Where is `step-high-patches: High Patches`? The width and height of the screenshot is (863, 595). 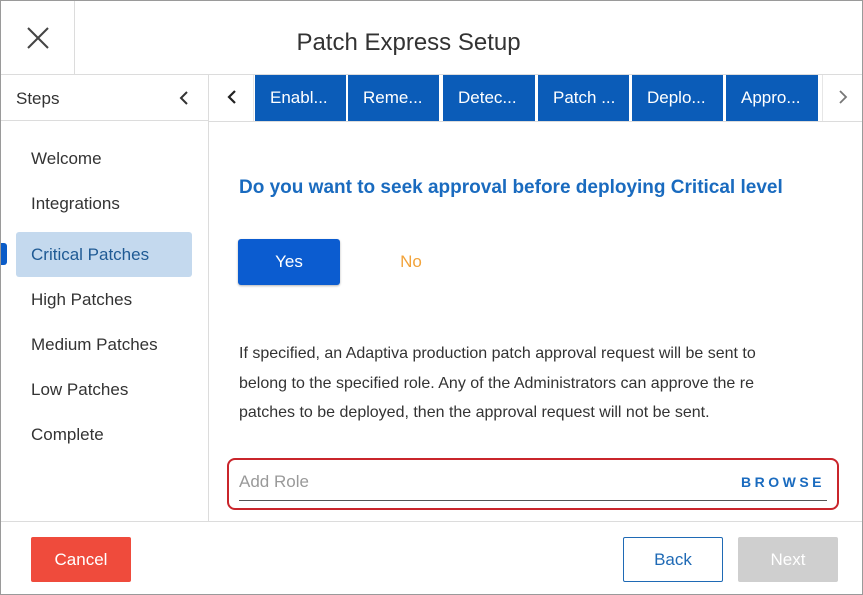 step-high-patches: High Patches is located at coordinates (104, 299).